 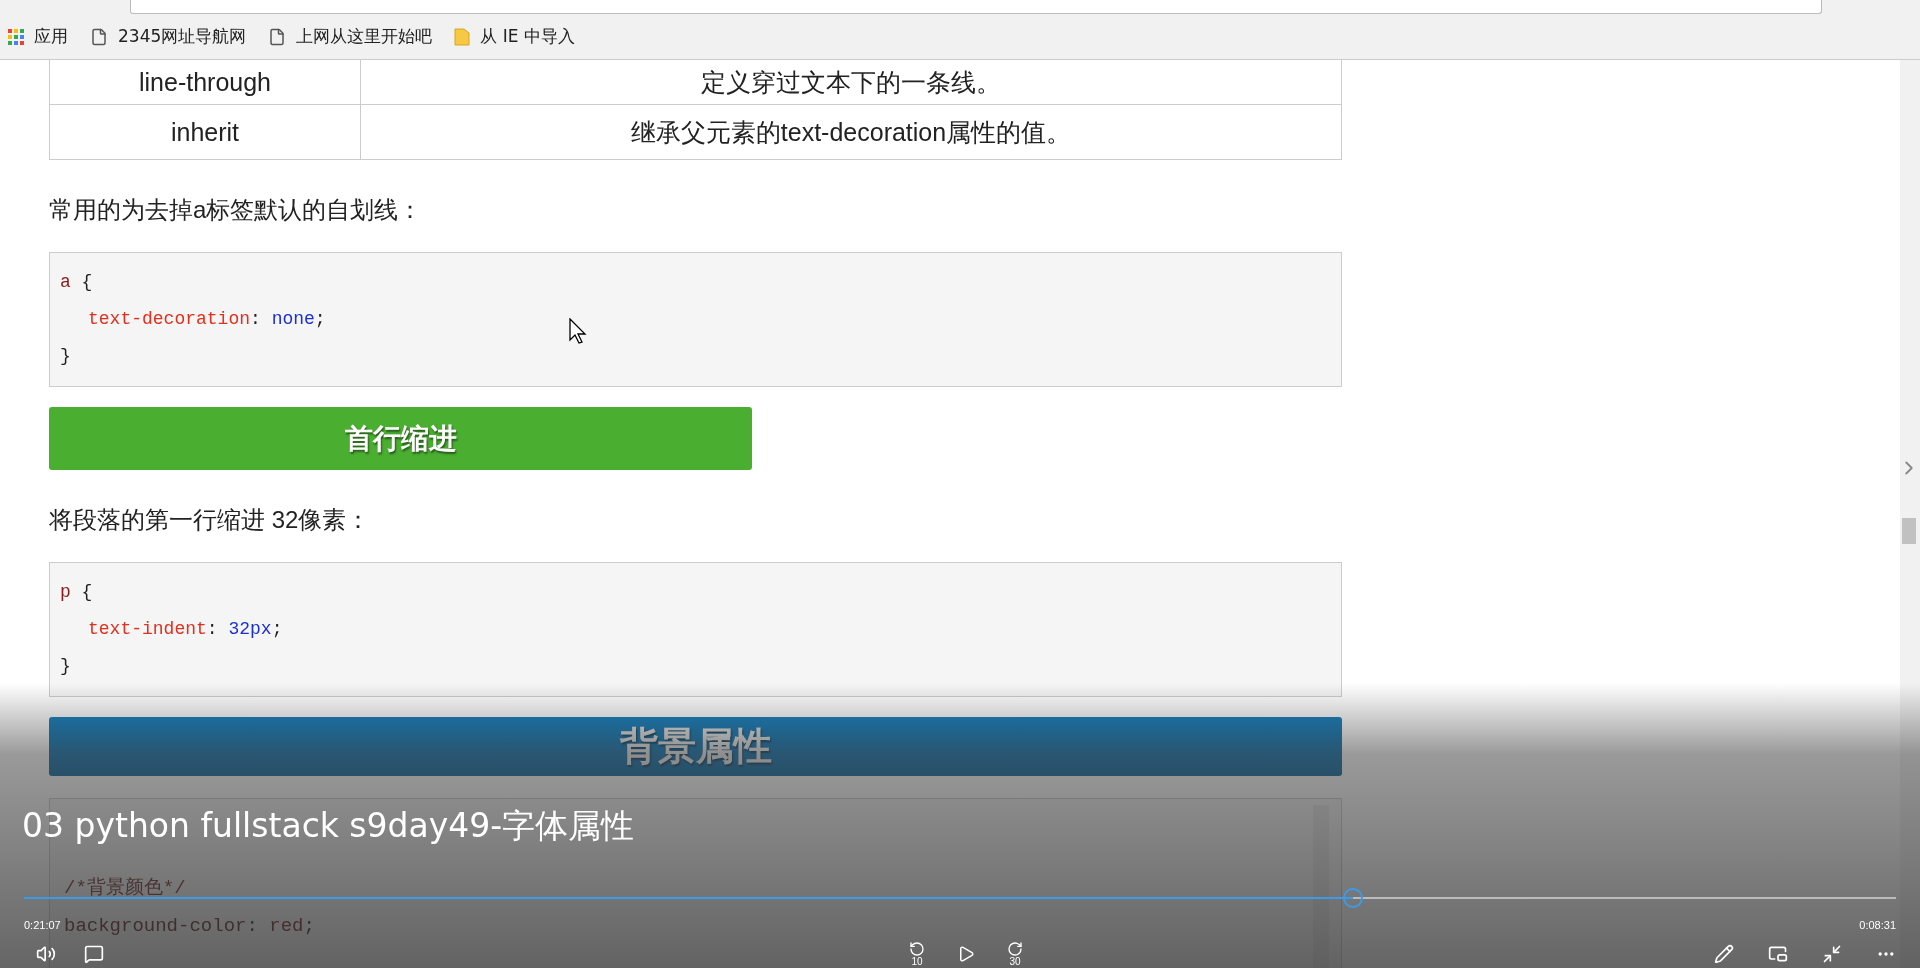 What do you see at coordinates (1877, 925) in the screenshot?
I see `remaining-time: 0:08:31` at bounding box center [1877, 925].